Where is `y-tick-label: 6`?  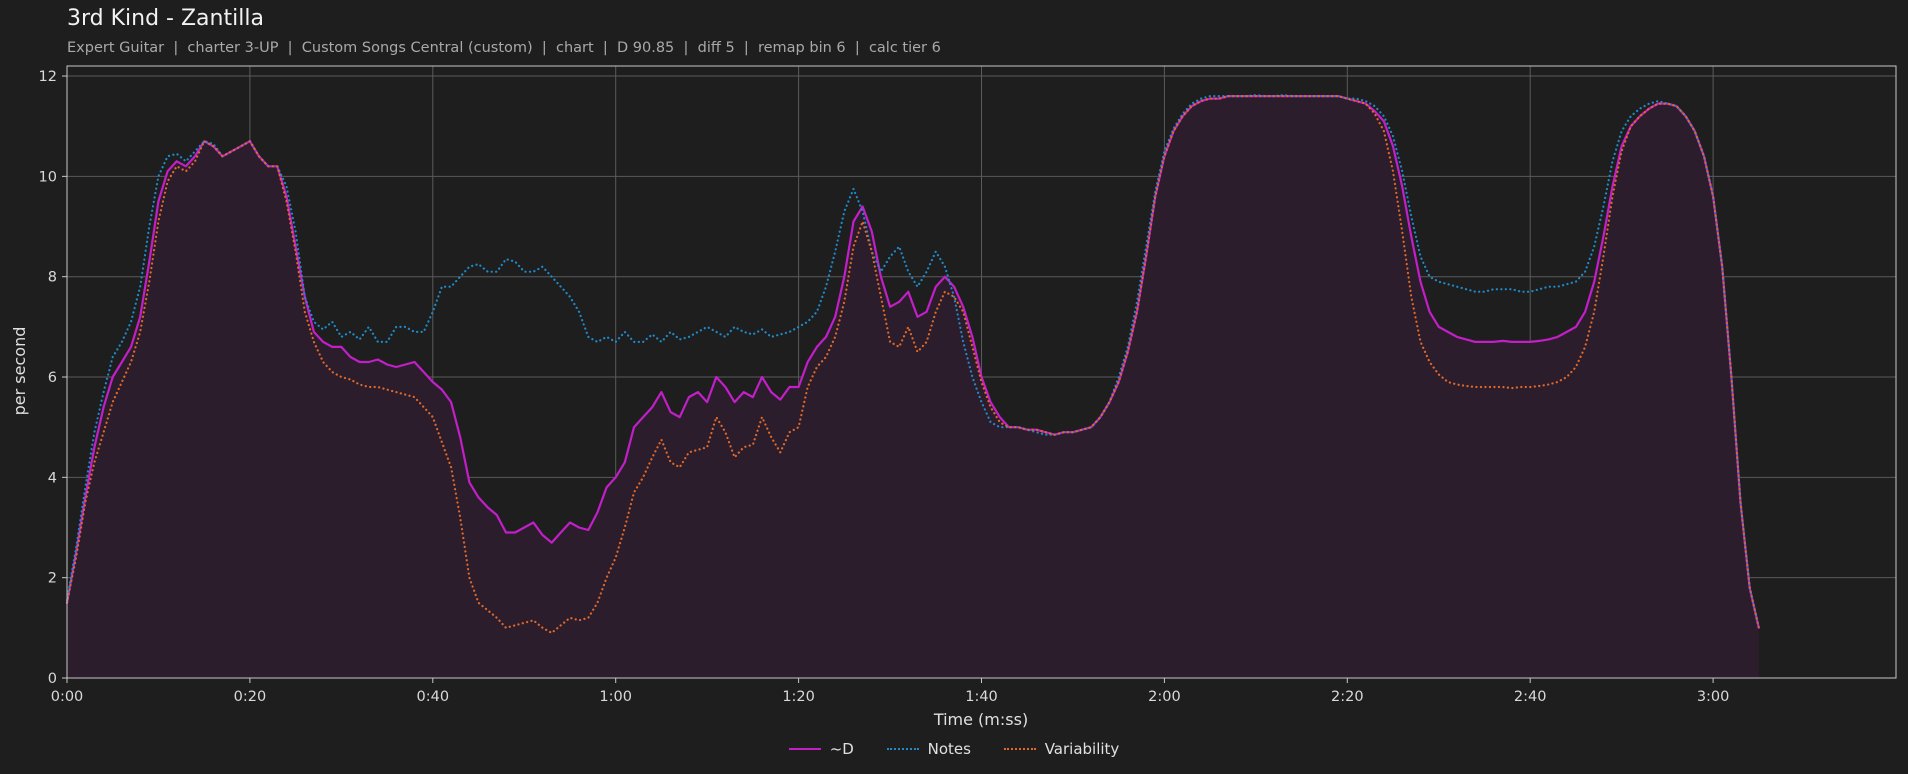
y-tick-label: 6 is located at coordinates (52, 378).